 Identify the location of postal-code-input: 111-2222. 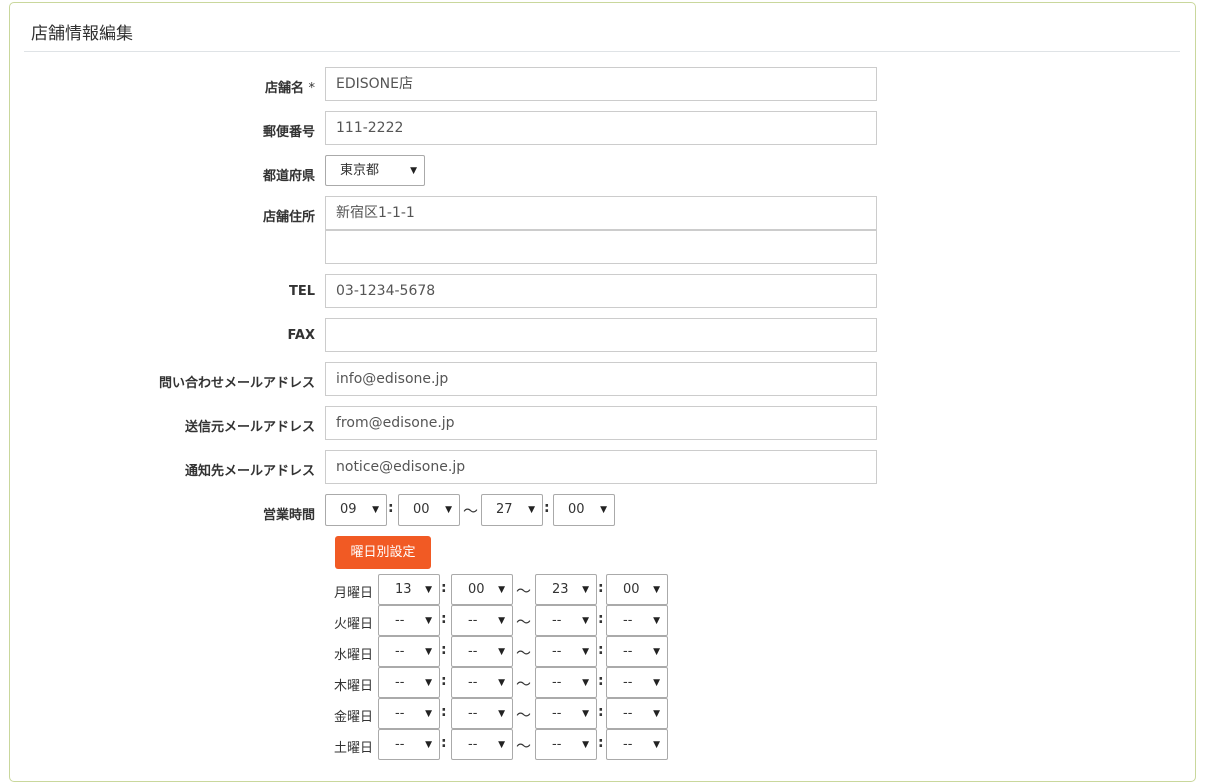
(601, 128).